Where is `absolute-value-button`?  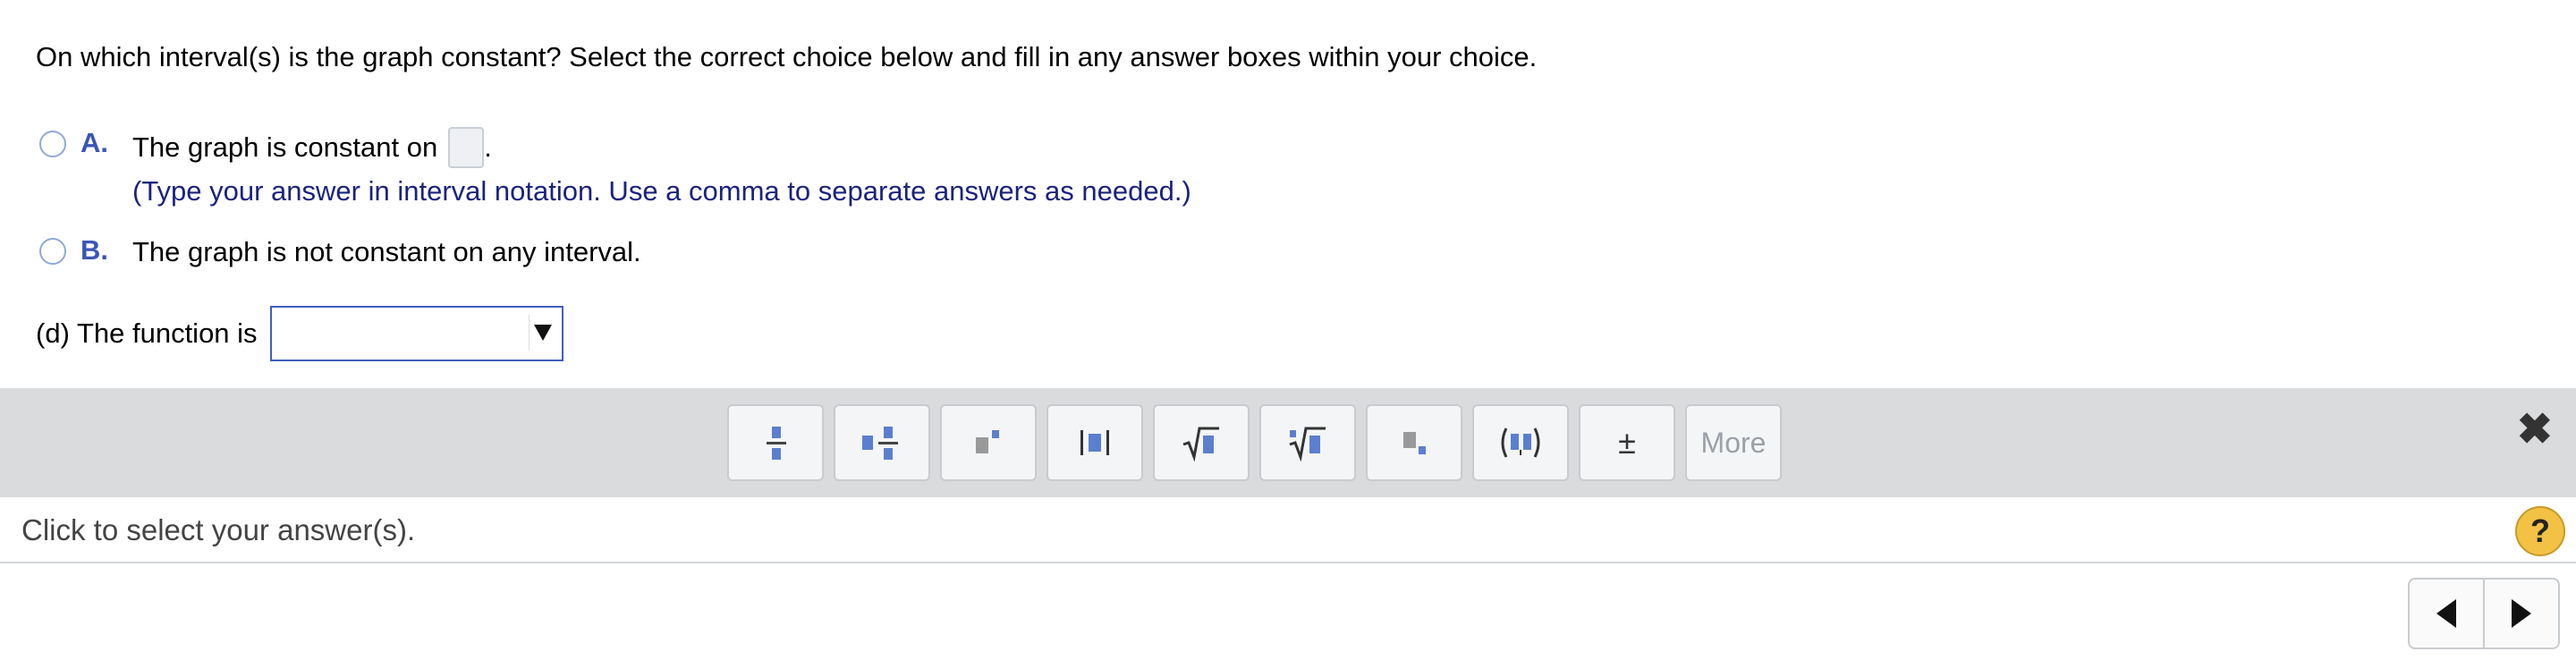 absolute-value-button is located at coordinates (1094, 442).